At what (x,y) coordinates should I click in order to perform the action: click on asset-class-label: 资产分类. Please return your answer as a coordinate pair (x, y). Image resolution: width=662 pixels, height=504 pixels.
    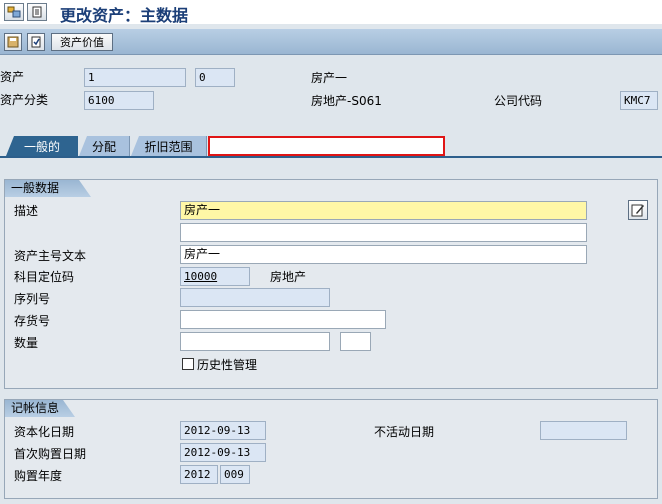
    Looking at the image, I should click on (24, 100).